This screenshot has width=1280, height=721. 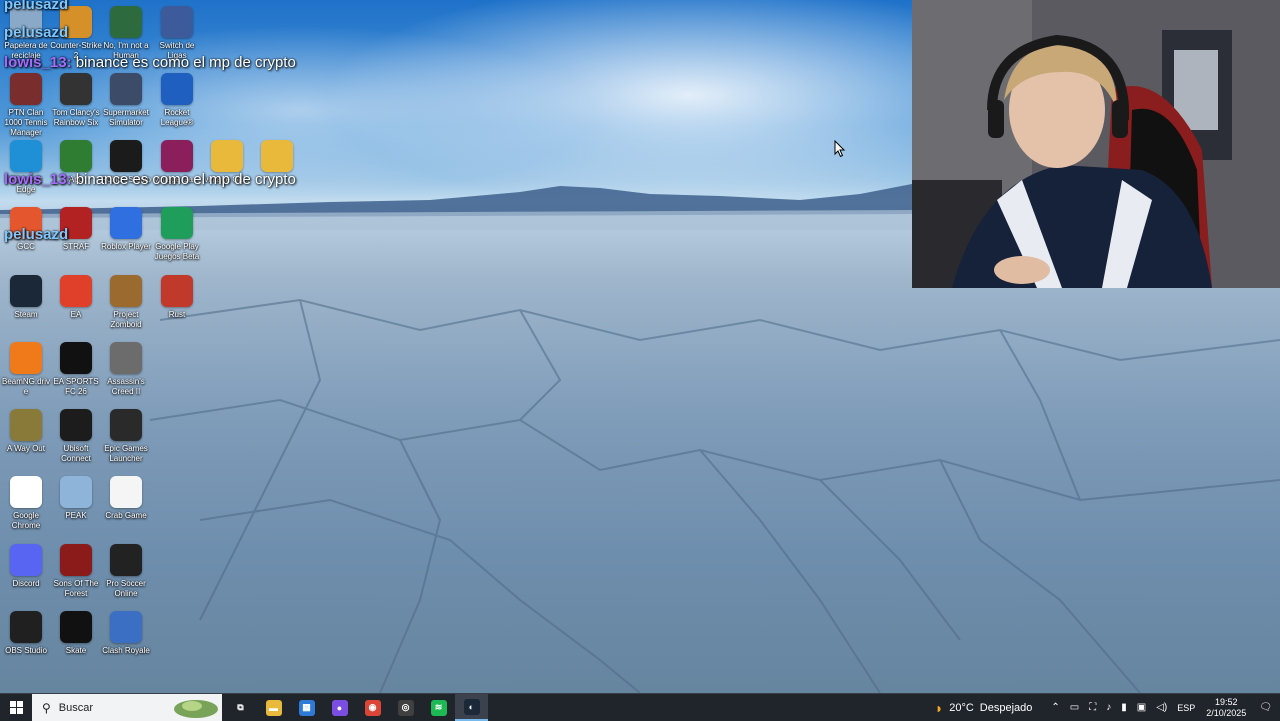 What do you see at coordinates (126, 89) in the screenshot?
I see `supermarket-icon` at bounding box center [126, 89].